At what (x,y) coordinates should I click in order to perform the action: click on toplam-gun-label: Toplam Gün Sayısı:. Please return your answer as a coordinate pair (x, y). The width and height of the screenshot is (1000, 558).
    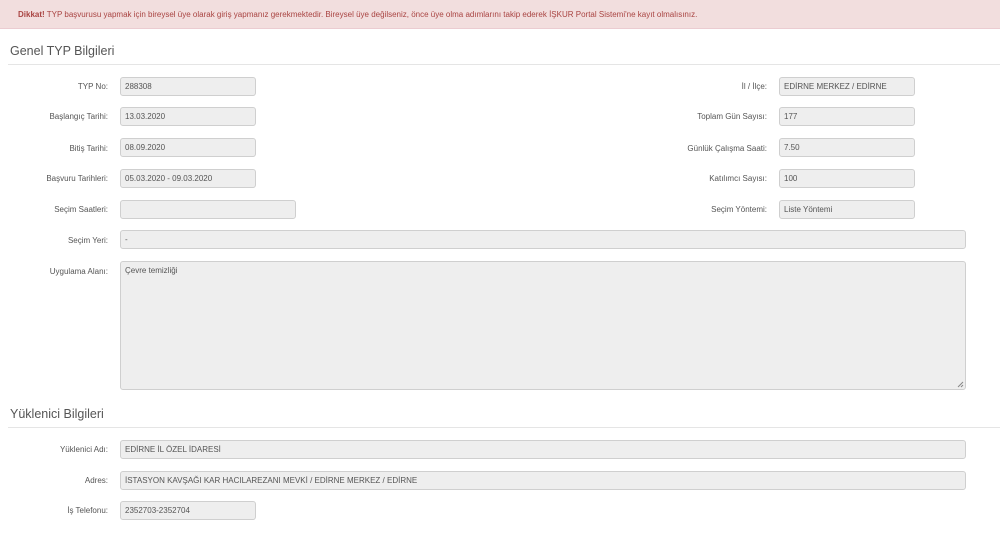
    Looking at the image, I should click on (732, 116).